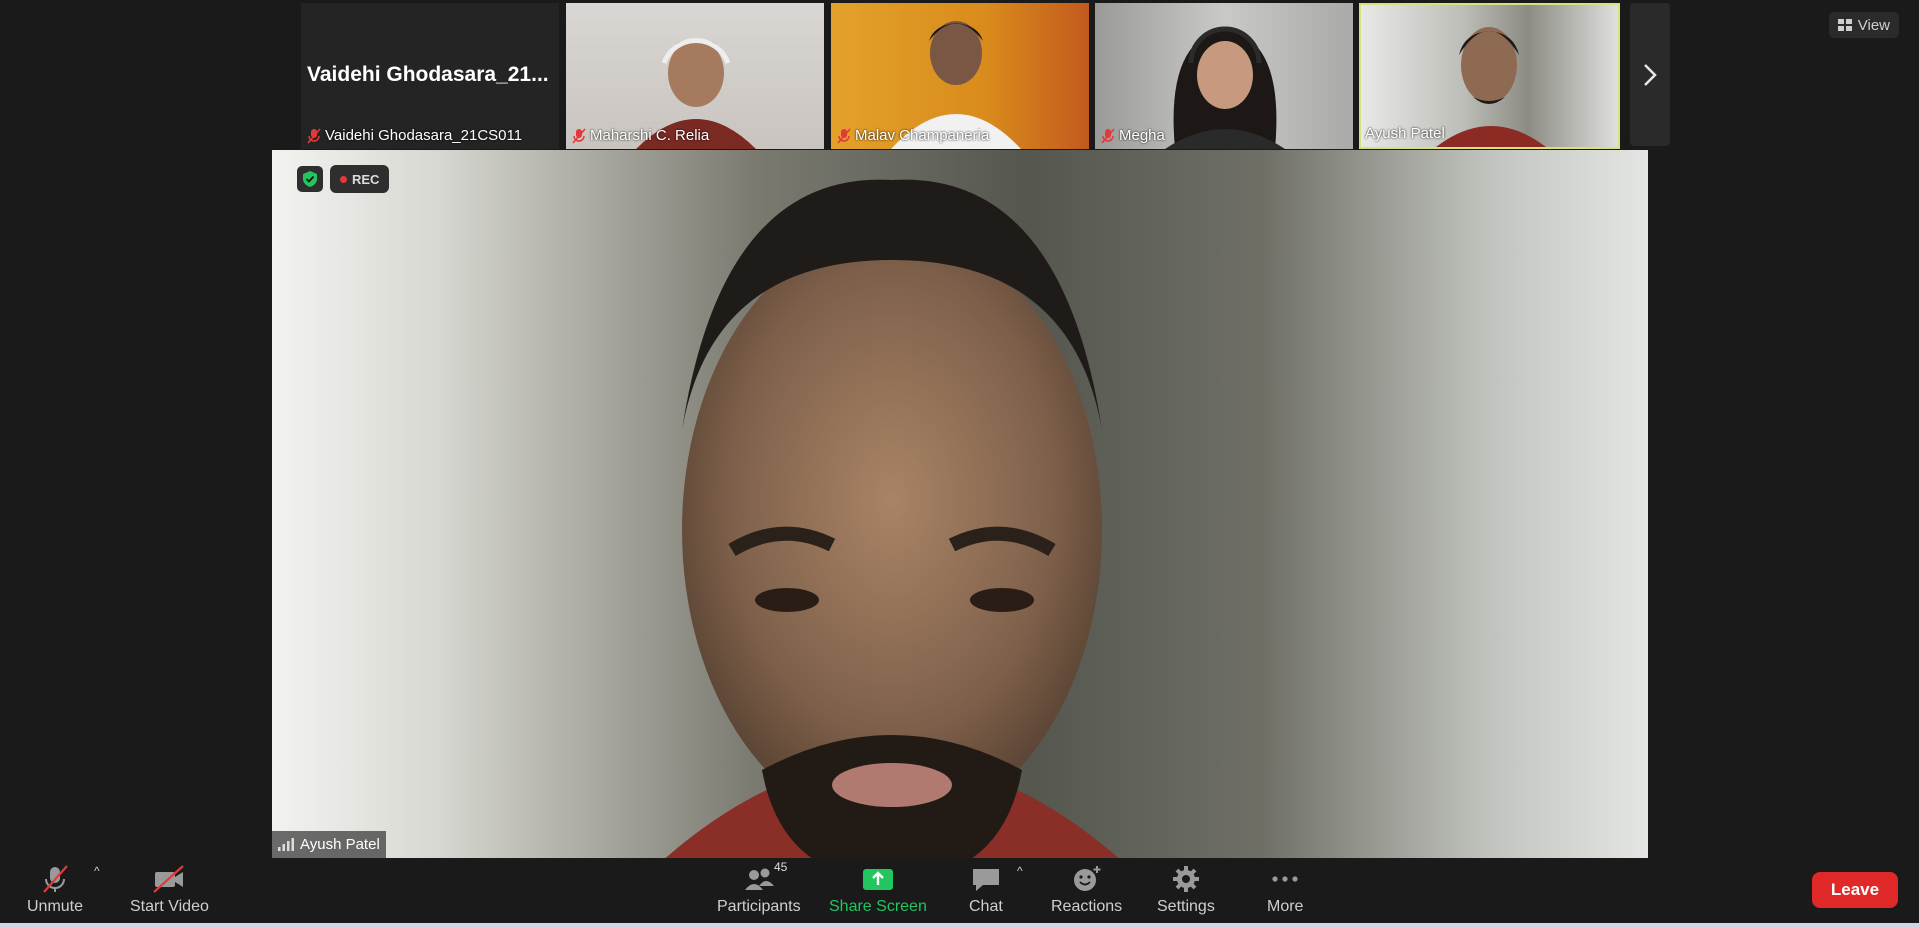 The image size is (1919, 927). I want to click on participants-label: Participants, so click(759, 906).